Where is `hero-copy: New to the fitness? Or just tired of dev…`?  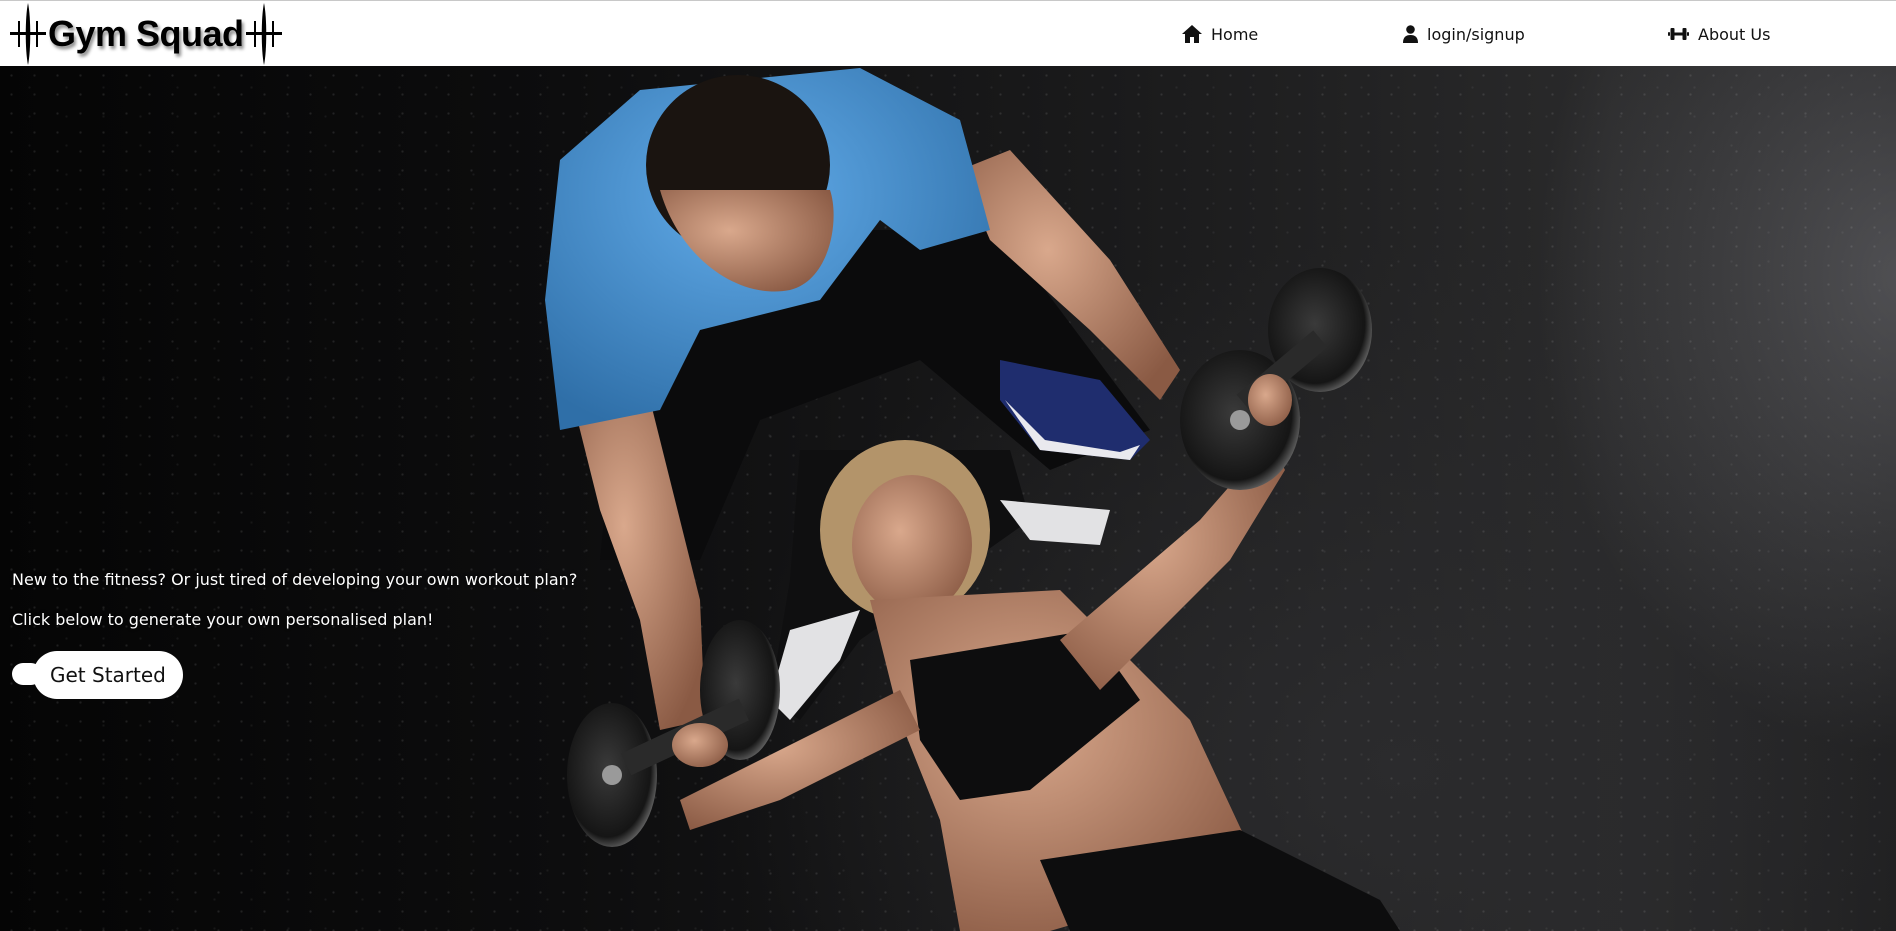
hero-copy: New to the fitness? Or just tired of dev… is located at coordinates (294, 635).